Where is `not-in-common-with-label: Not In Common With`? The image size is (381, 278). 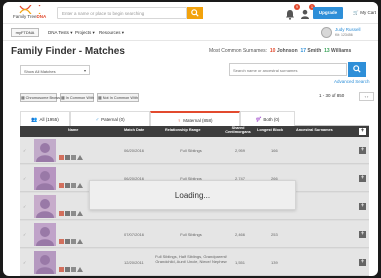
not-in-common-with-label: Not In Common With is located at coordinates (120, 98).